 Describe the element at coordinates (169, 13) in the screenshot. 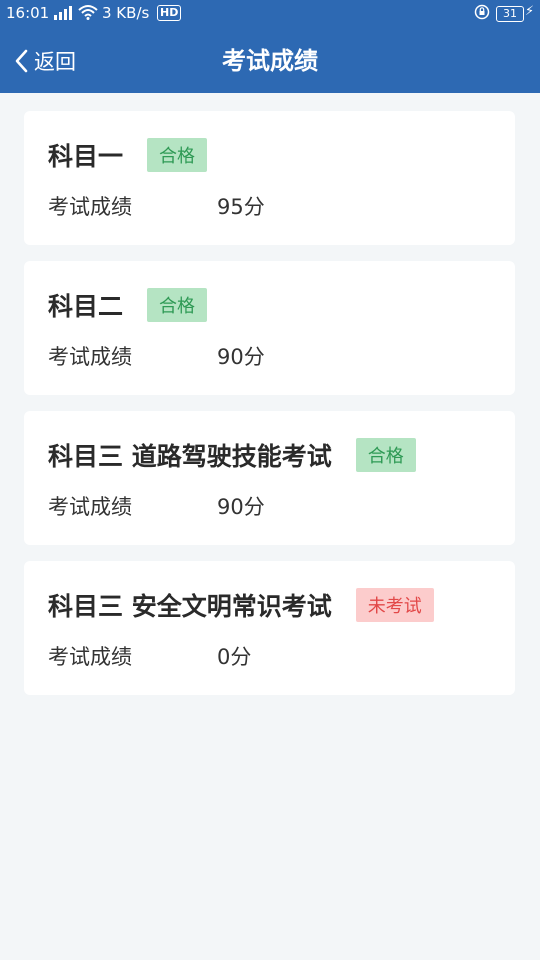

I see `hd-icon: HD` at that location.